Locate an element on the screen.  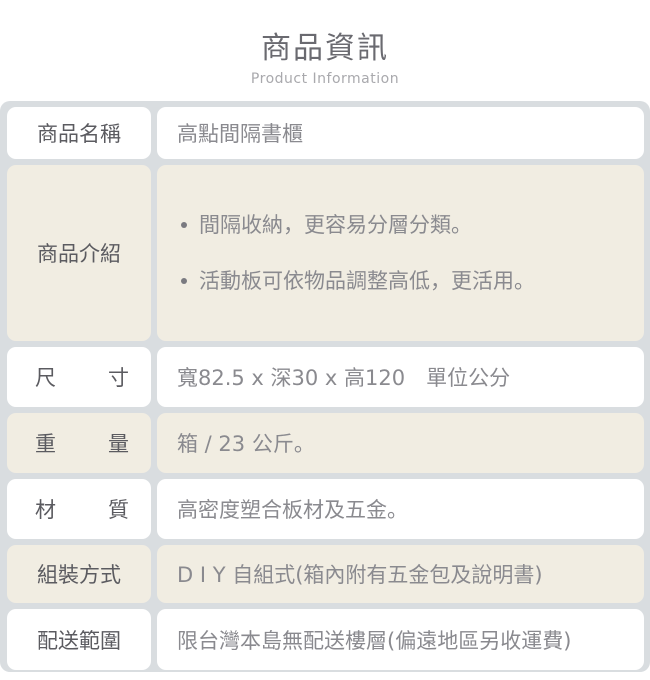
label-char: 質 is located at coordinates (118, 510).